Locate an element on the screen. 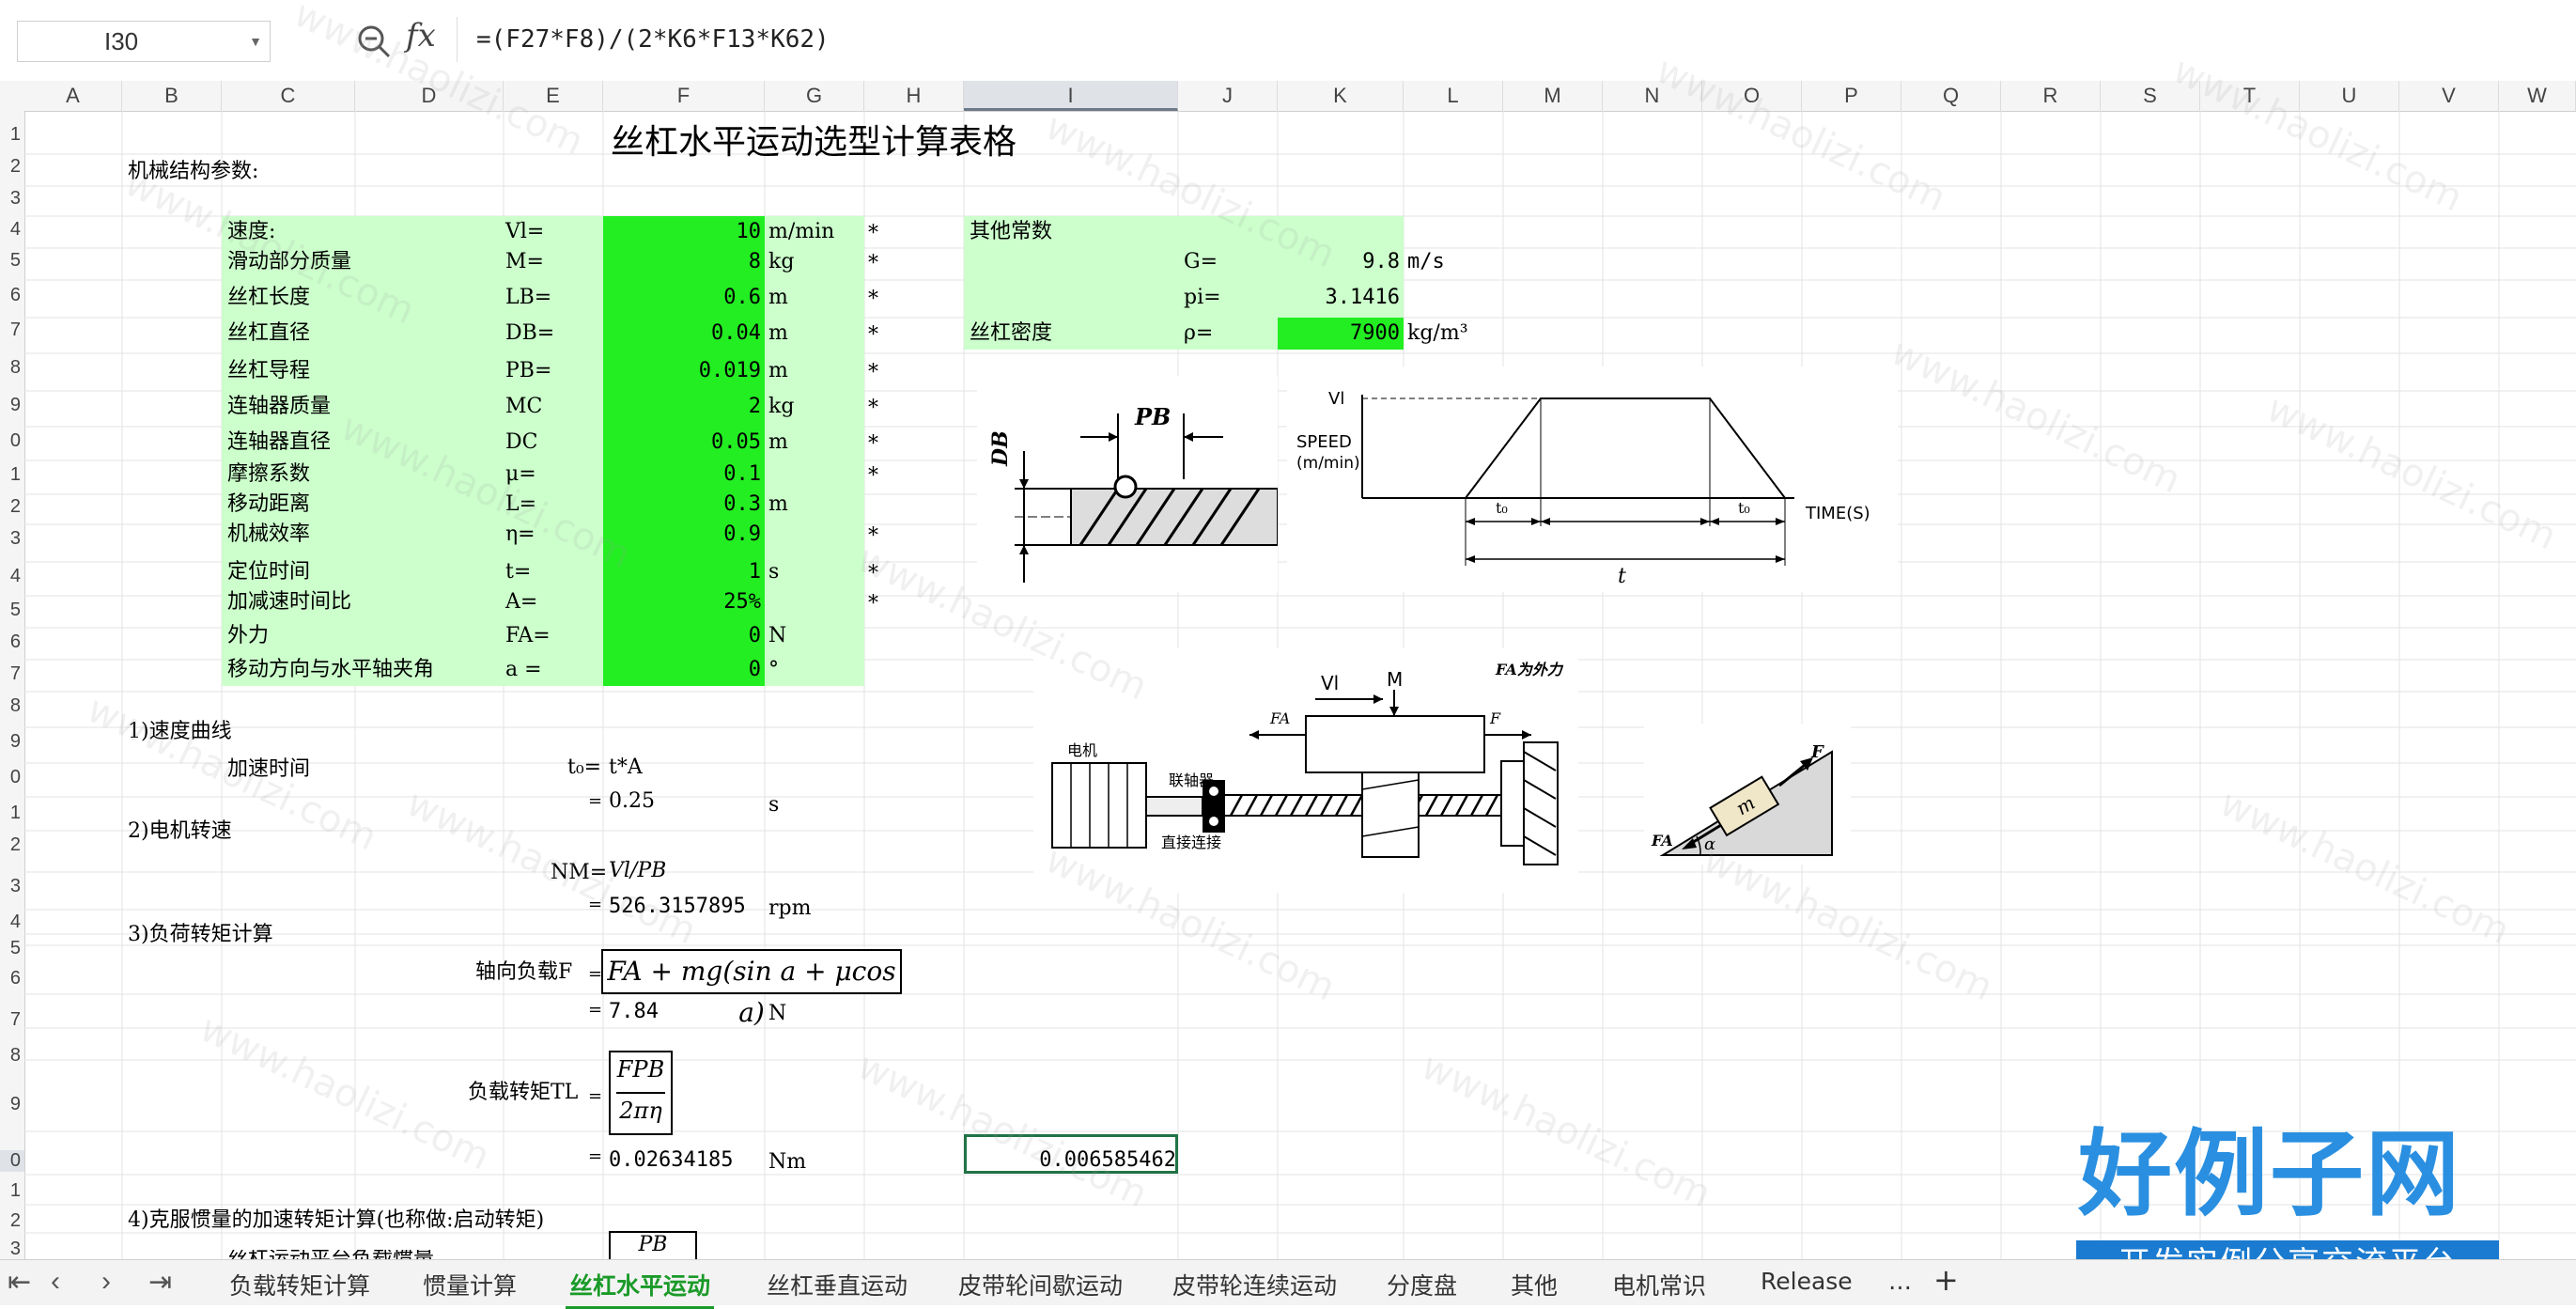 Image resolution: width=2576 pixels, height=1309 pixels. param-value: 1 is located at coordinates (682, 572).